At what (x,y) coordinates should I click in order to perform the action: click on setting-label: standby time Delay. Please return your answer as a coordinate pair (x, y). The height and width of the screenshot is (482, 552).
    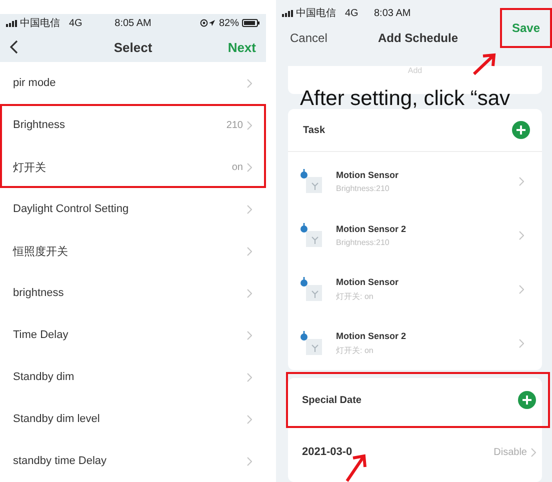
    Looking at the image, I should click on (60, 461).